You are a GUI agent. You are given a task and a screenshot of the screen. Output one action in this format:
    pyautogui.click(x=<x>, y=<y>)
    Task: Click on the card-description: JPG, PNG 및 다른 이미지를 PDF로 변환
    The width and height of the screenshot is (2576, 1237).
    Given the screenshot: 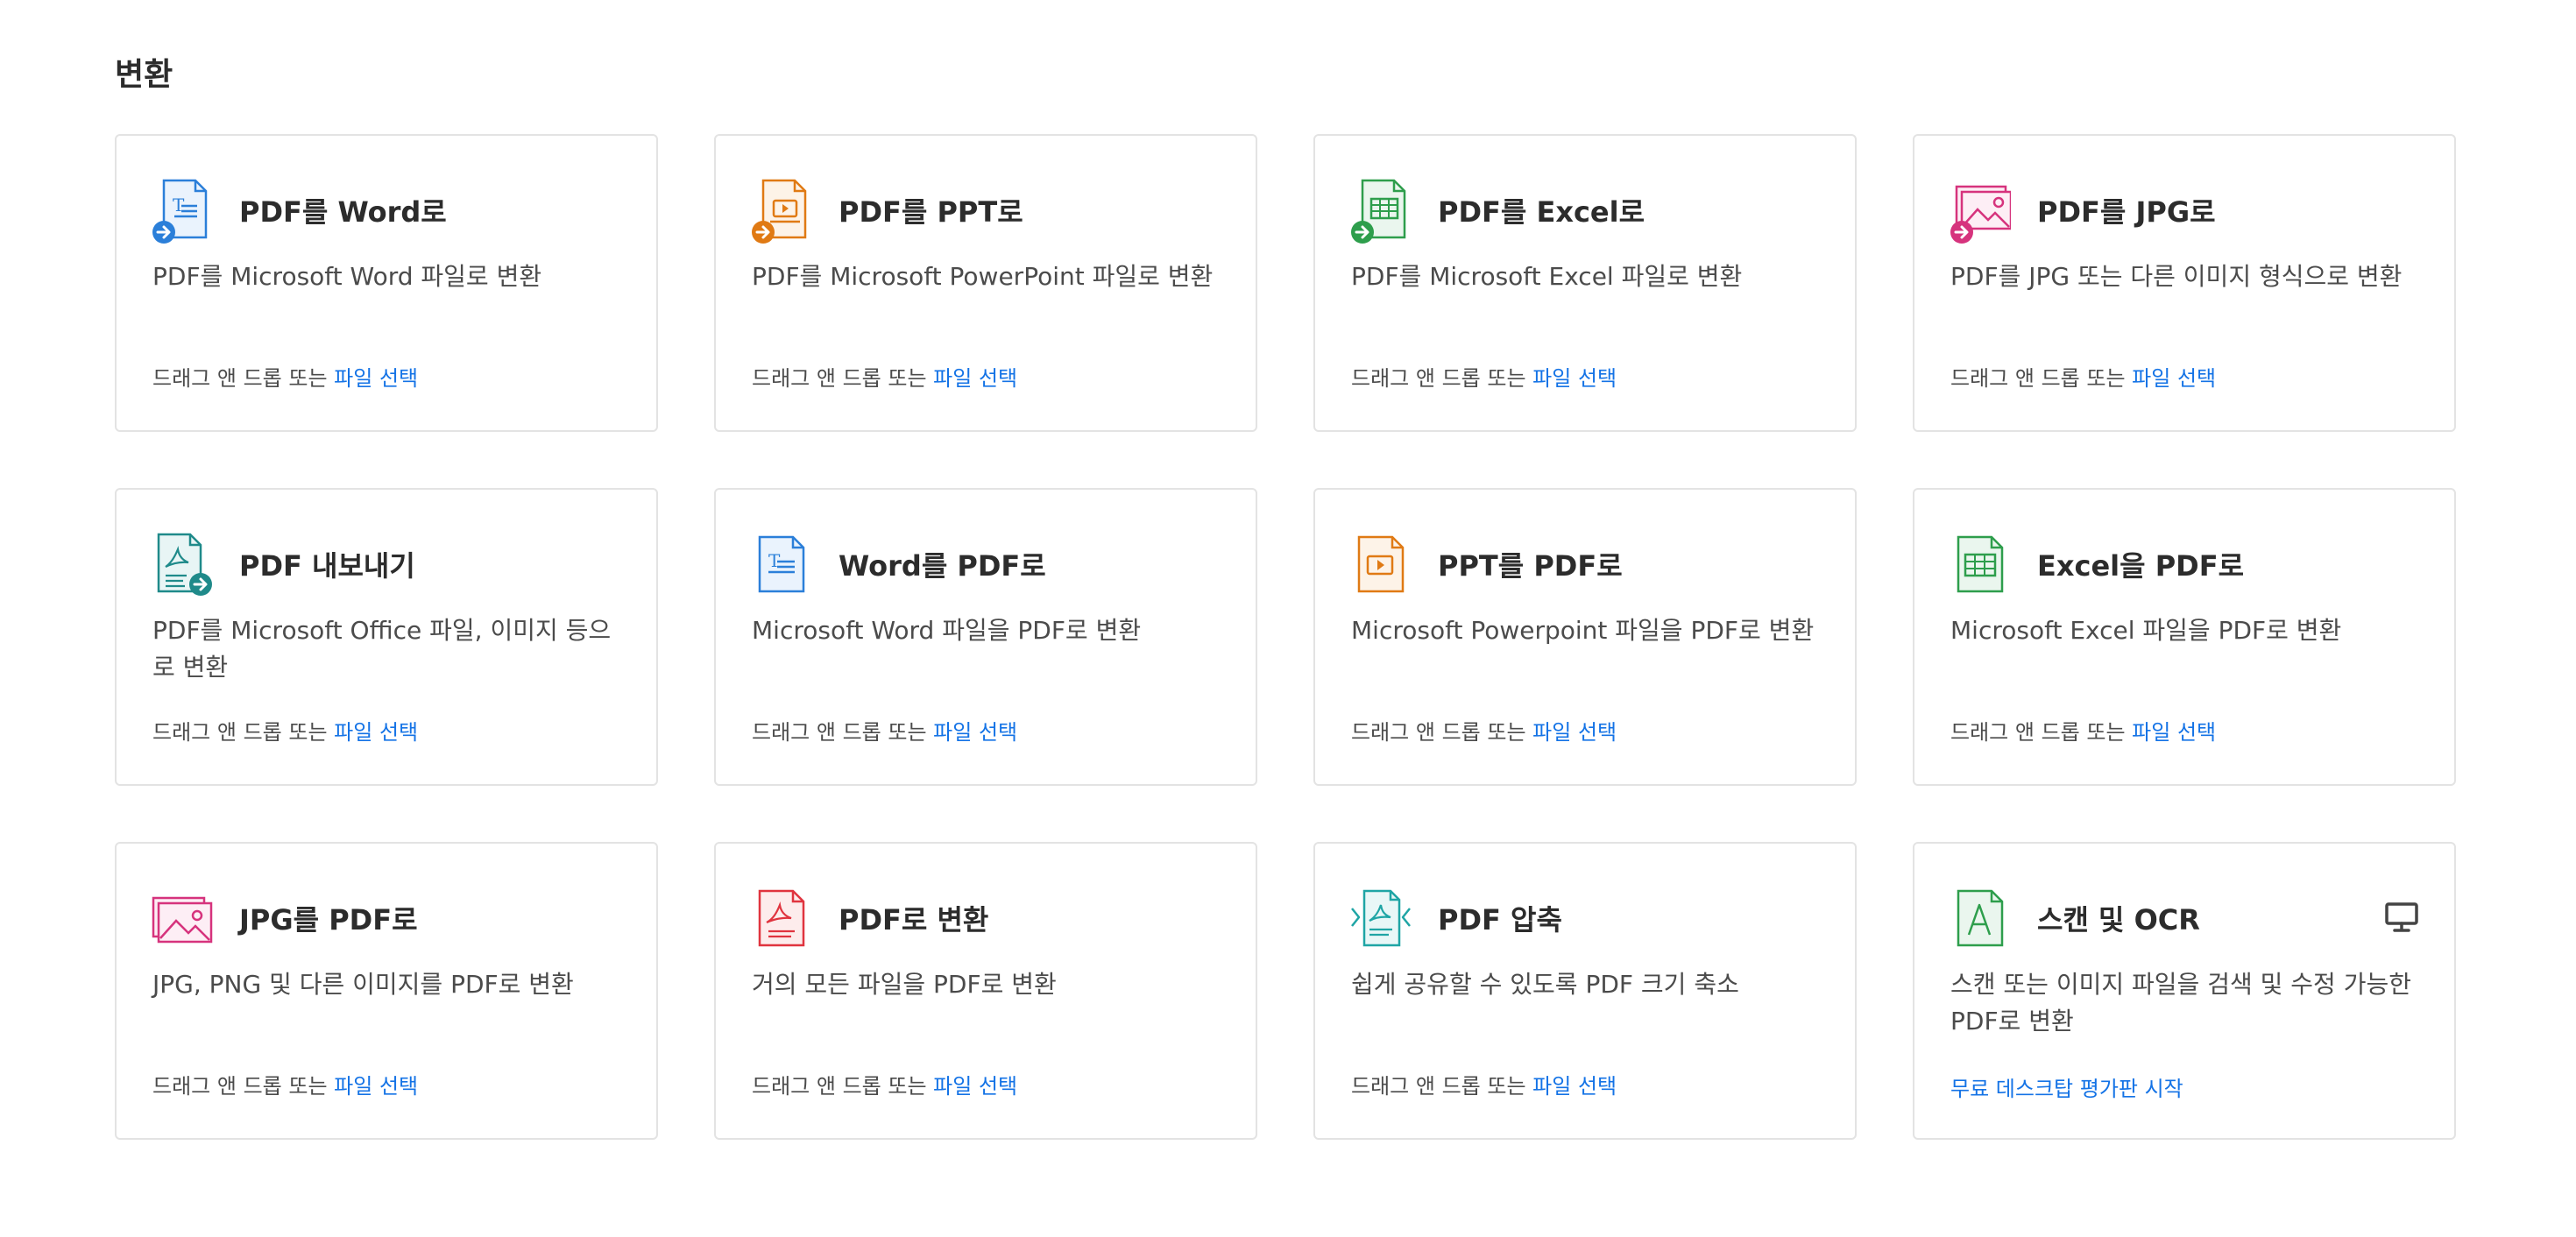 What is the action you would take?
    pyautogui.click(x=363, y=984)
    